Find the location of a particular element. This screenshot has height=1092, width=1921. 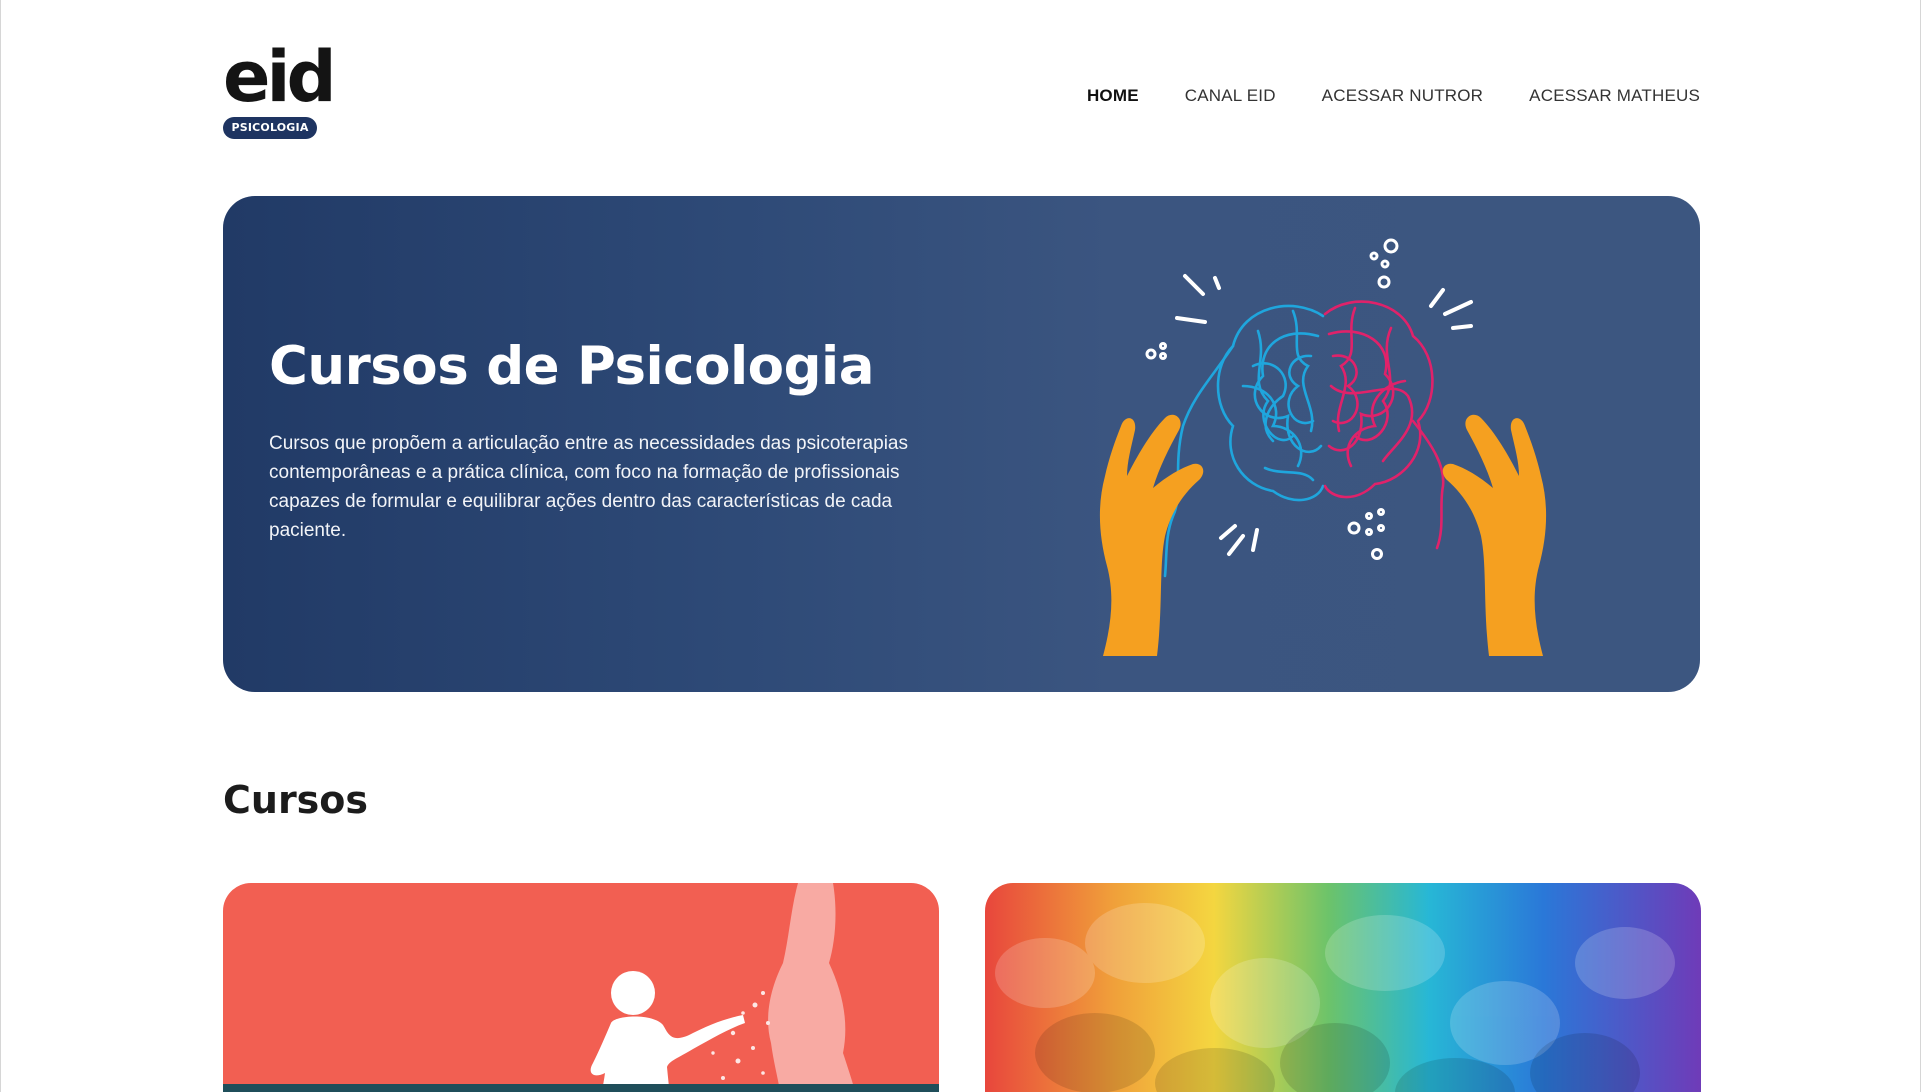

window-border-left is located at coordinates (0, 546).